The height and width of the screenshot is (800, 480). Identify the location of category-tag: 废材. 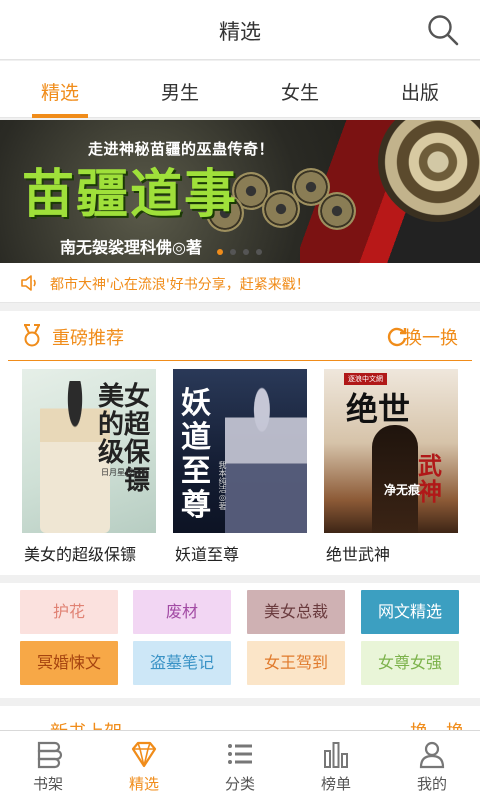
(182, 612).